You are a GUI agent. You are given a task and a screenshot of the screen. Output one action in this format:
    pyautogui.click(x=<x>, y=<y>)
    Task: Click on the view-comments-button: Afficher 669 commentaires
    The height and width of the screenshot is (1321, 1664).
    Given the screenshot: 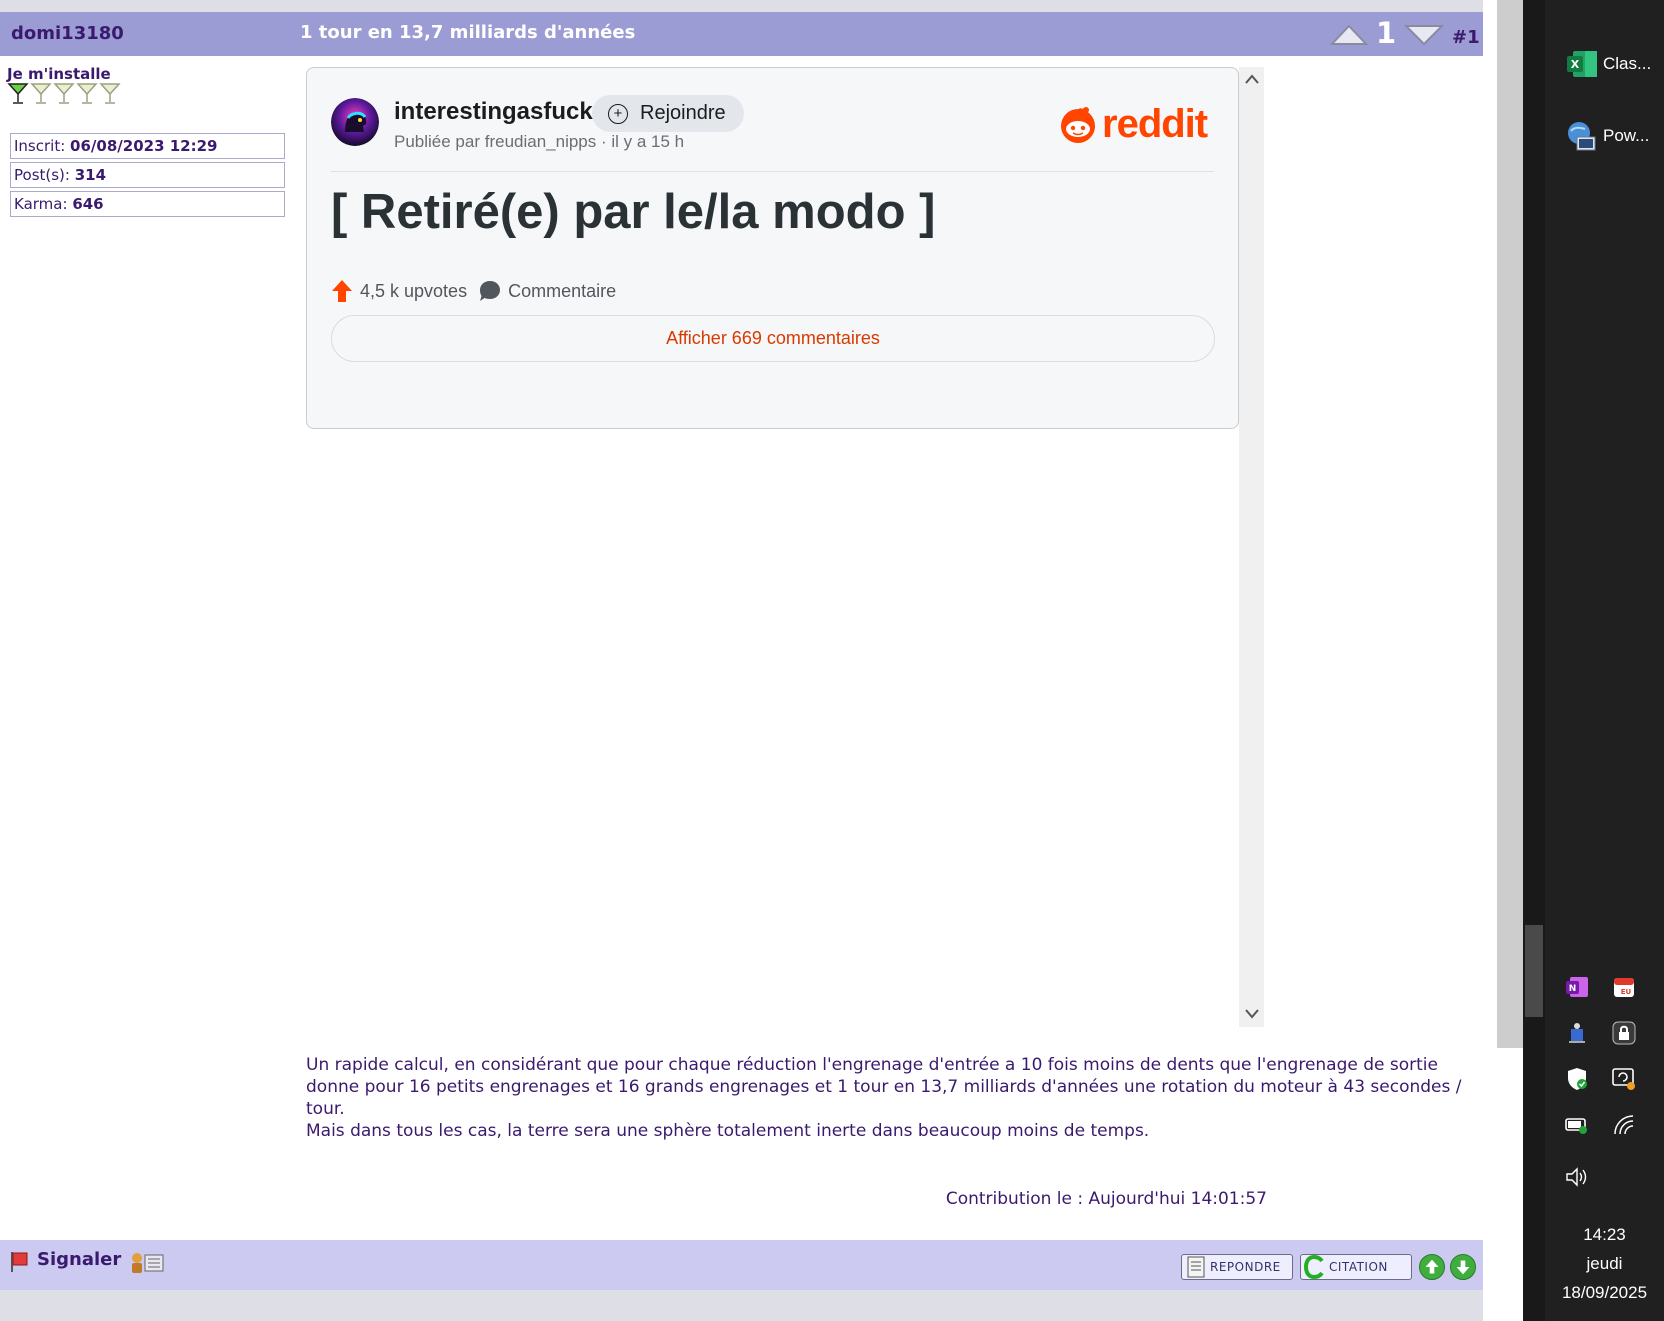 What is the action you would take?
    pyautogui.click(x=773, y=338)
    